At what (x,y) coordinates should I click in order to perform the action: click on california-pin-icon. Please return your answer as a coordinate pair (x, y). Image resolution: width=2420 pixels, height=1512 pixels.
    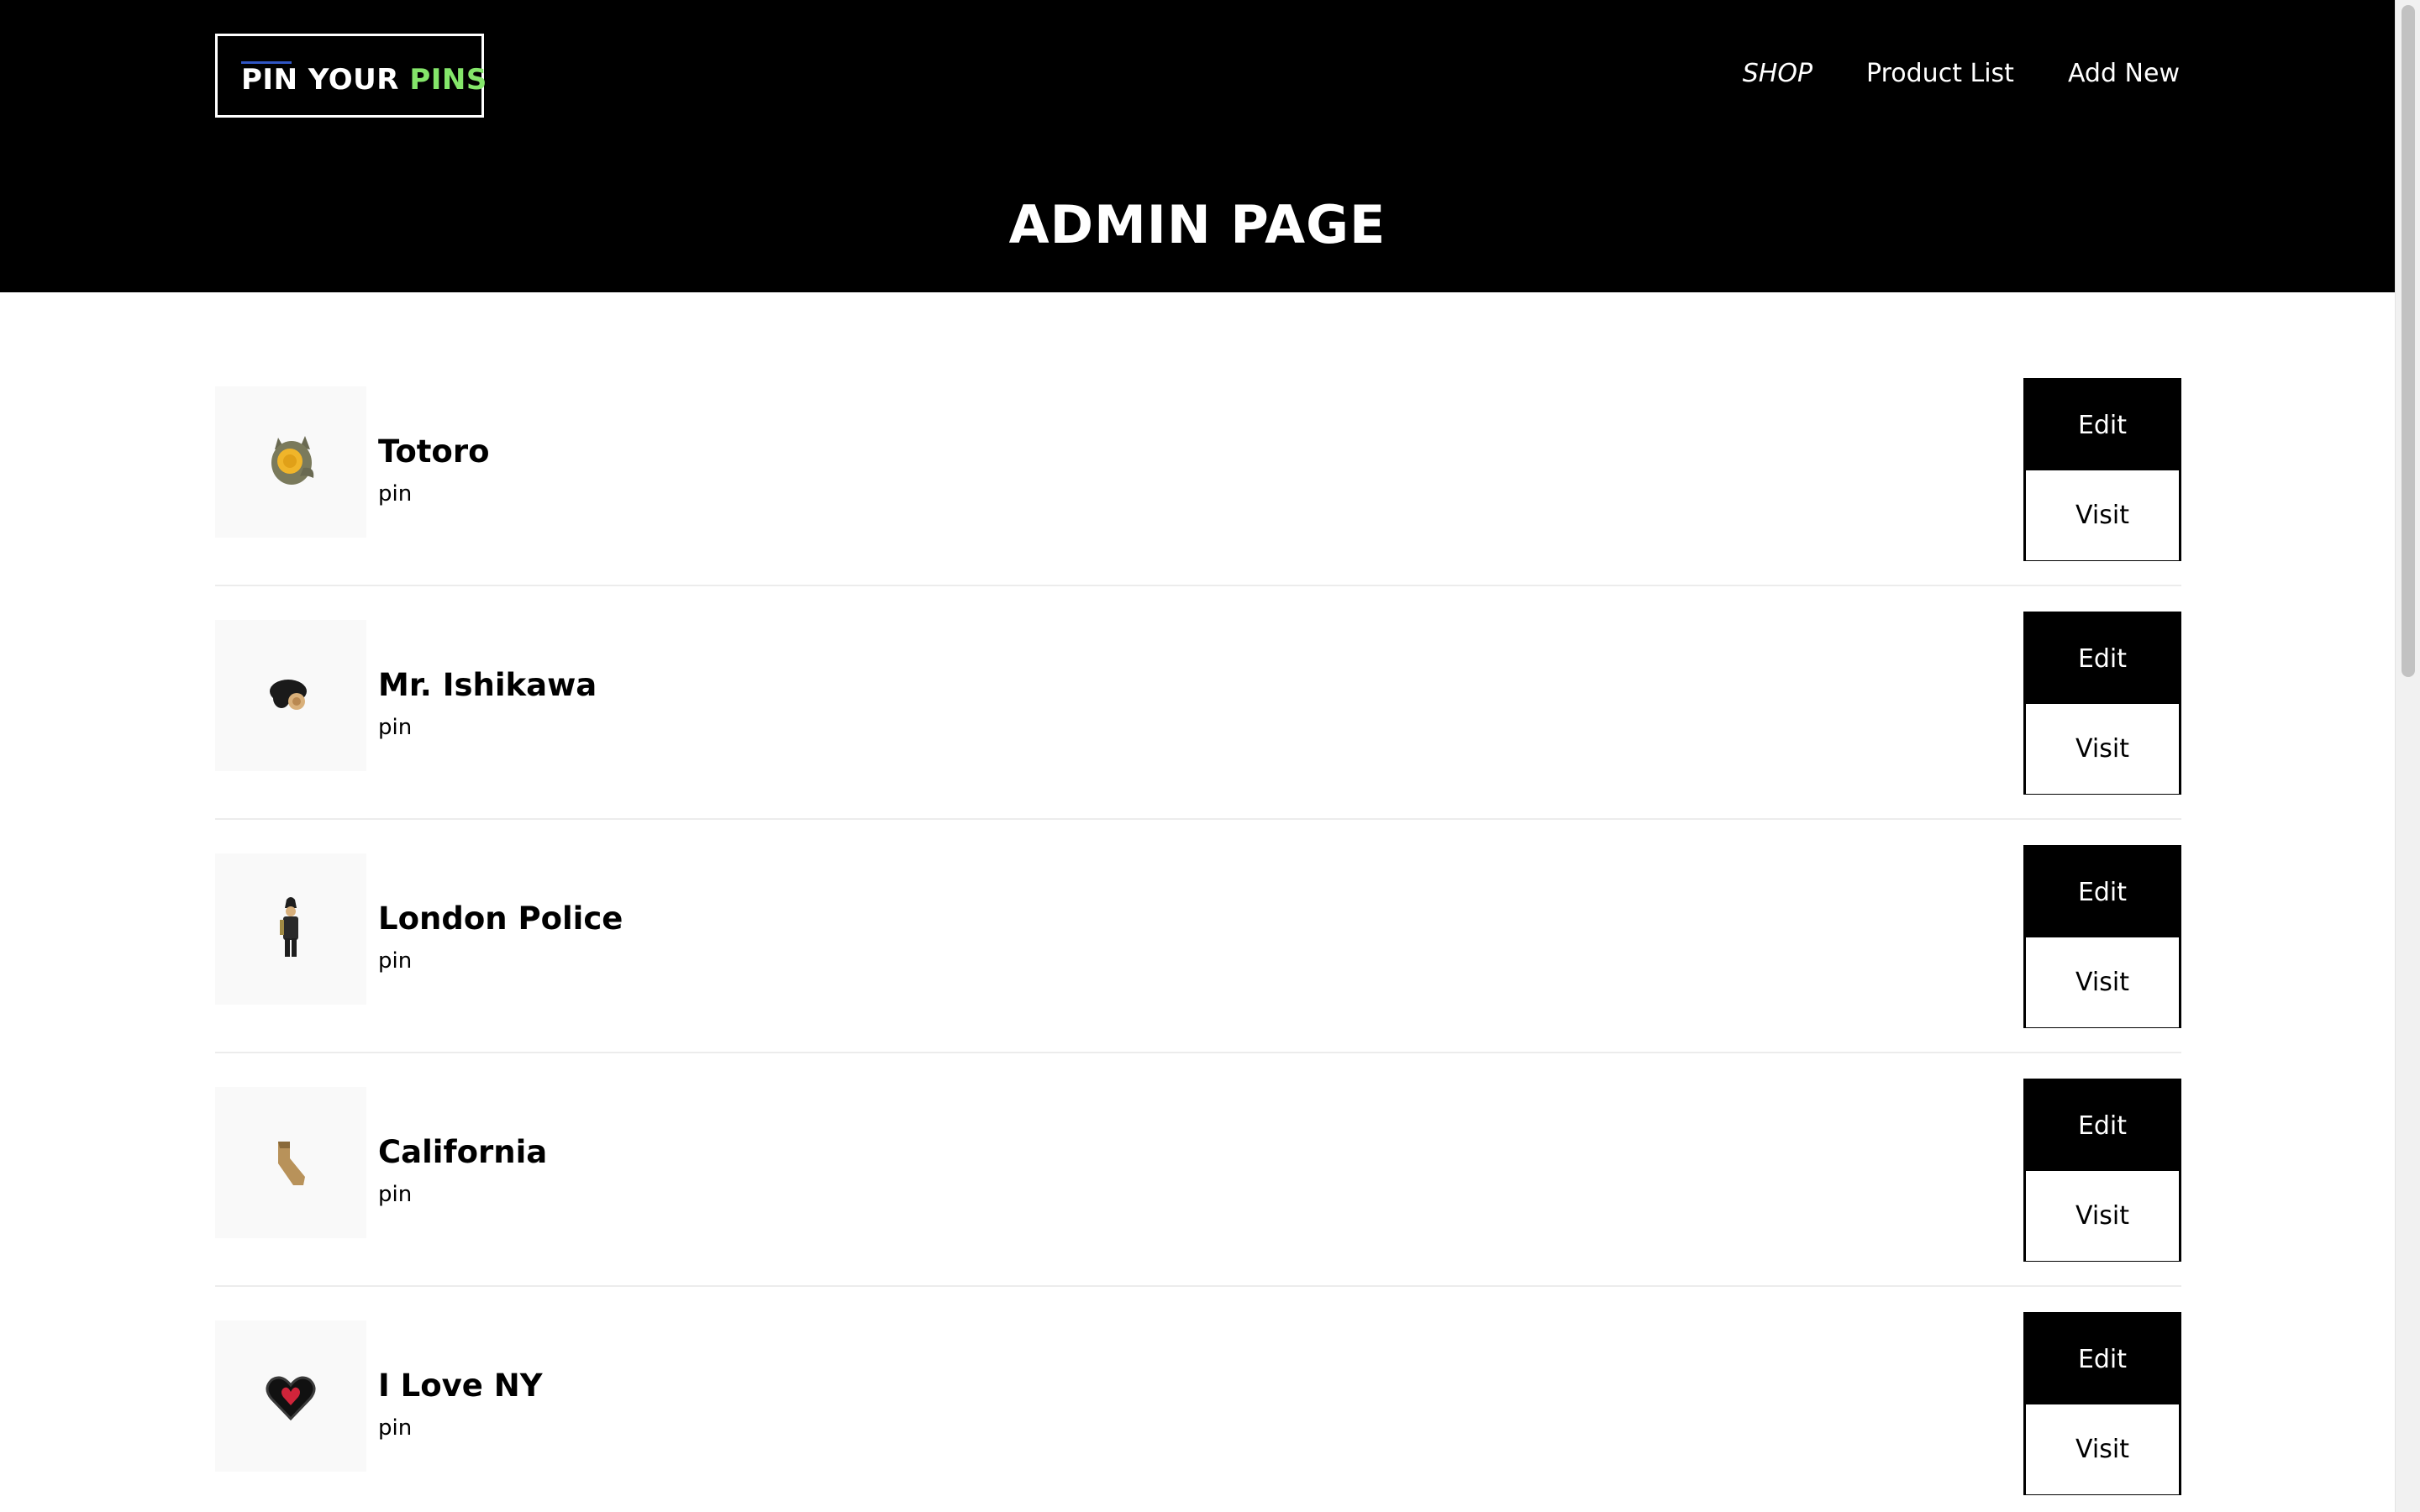
    Looking at the image, I should click on (291, 1163).